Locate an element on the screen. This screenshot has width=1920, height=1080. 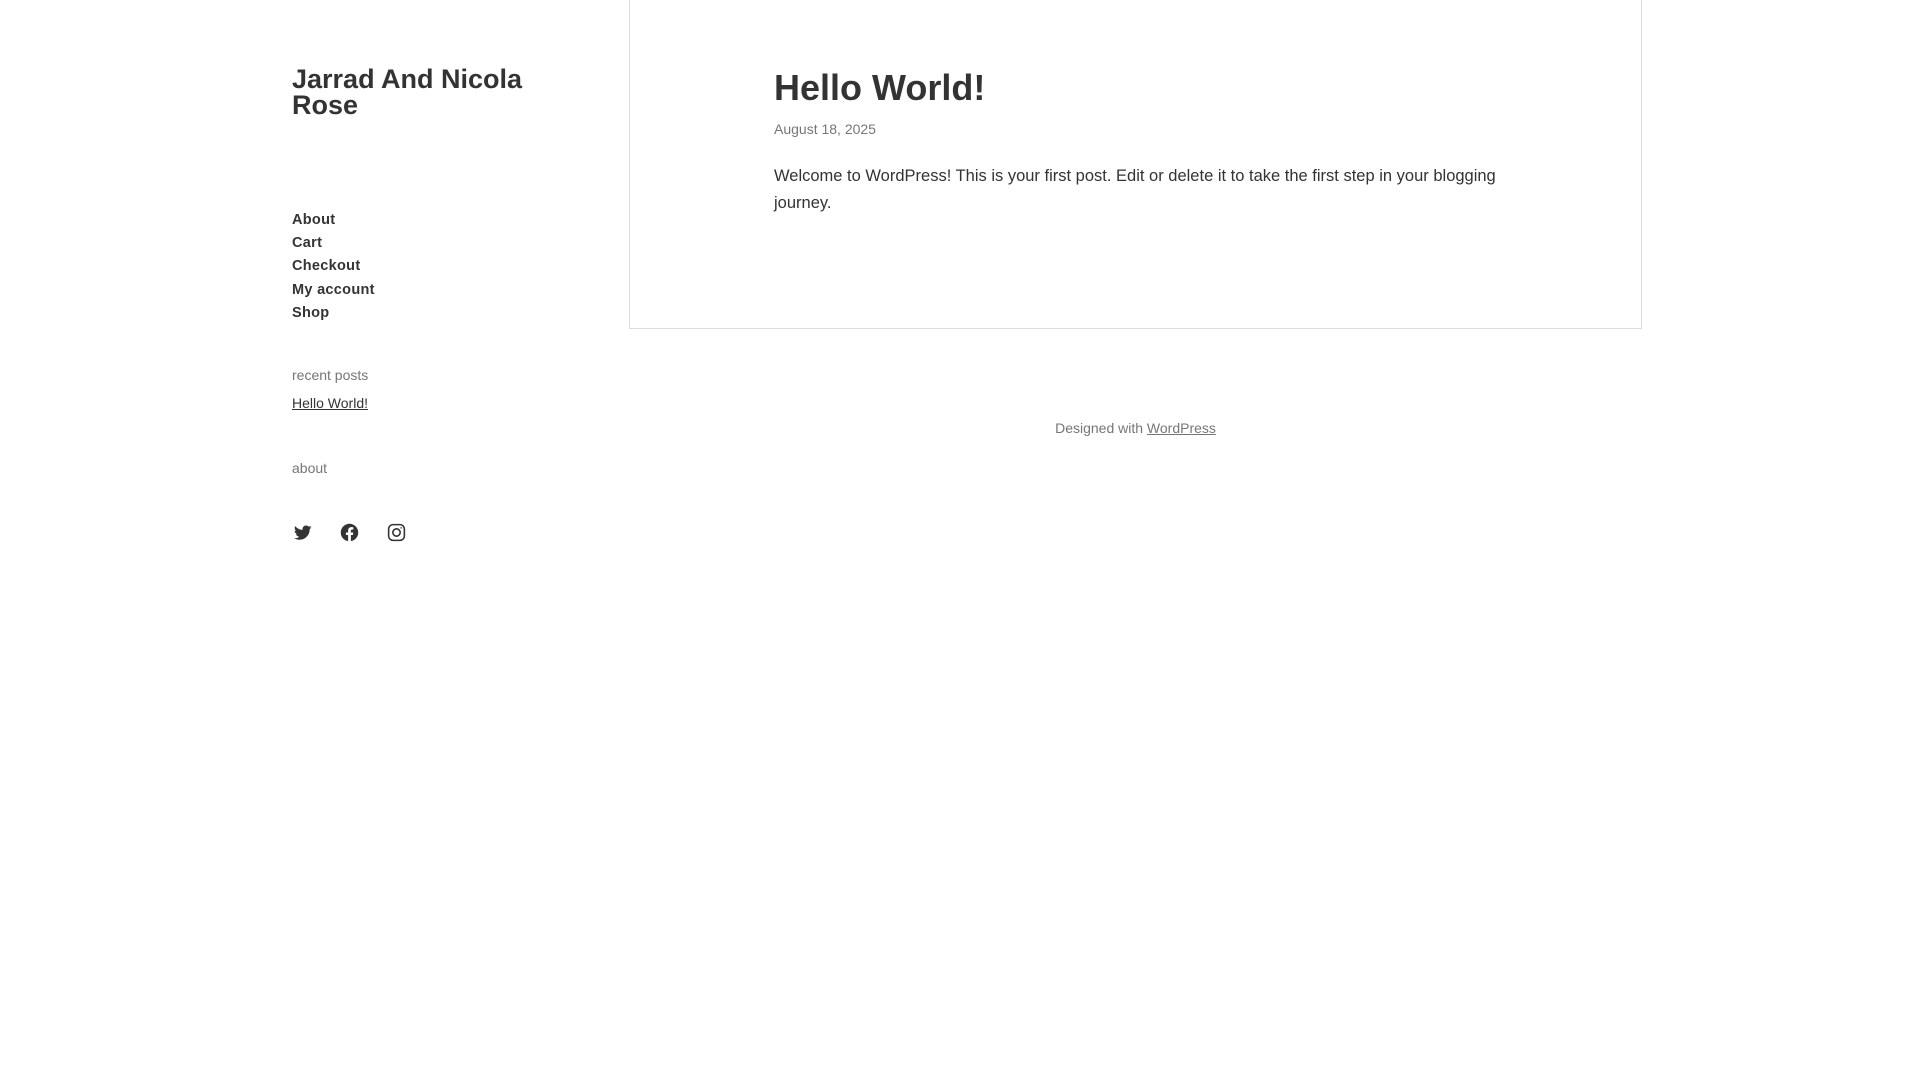
nav-link-cart: Cart is located at coordinates (307, 243).